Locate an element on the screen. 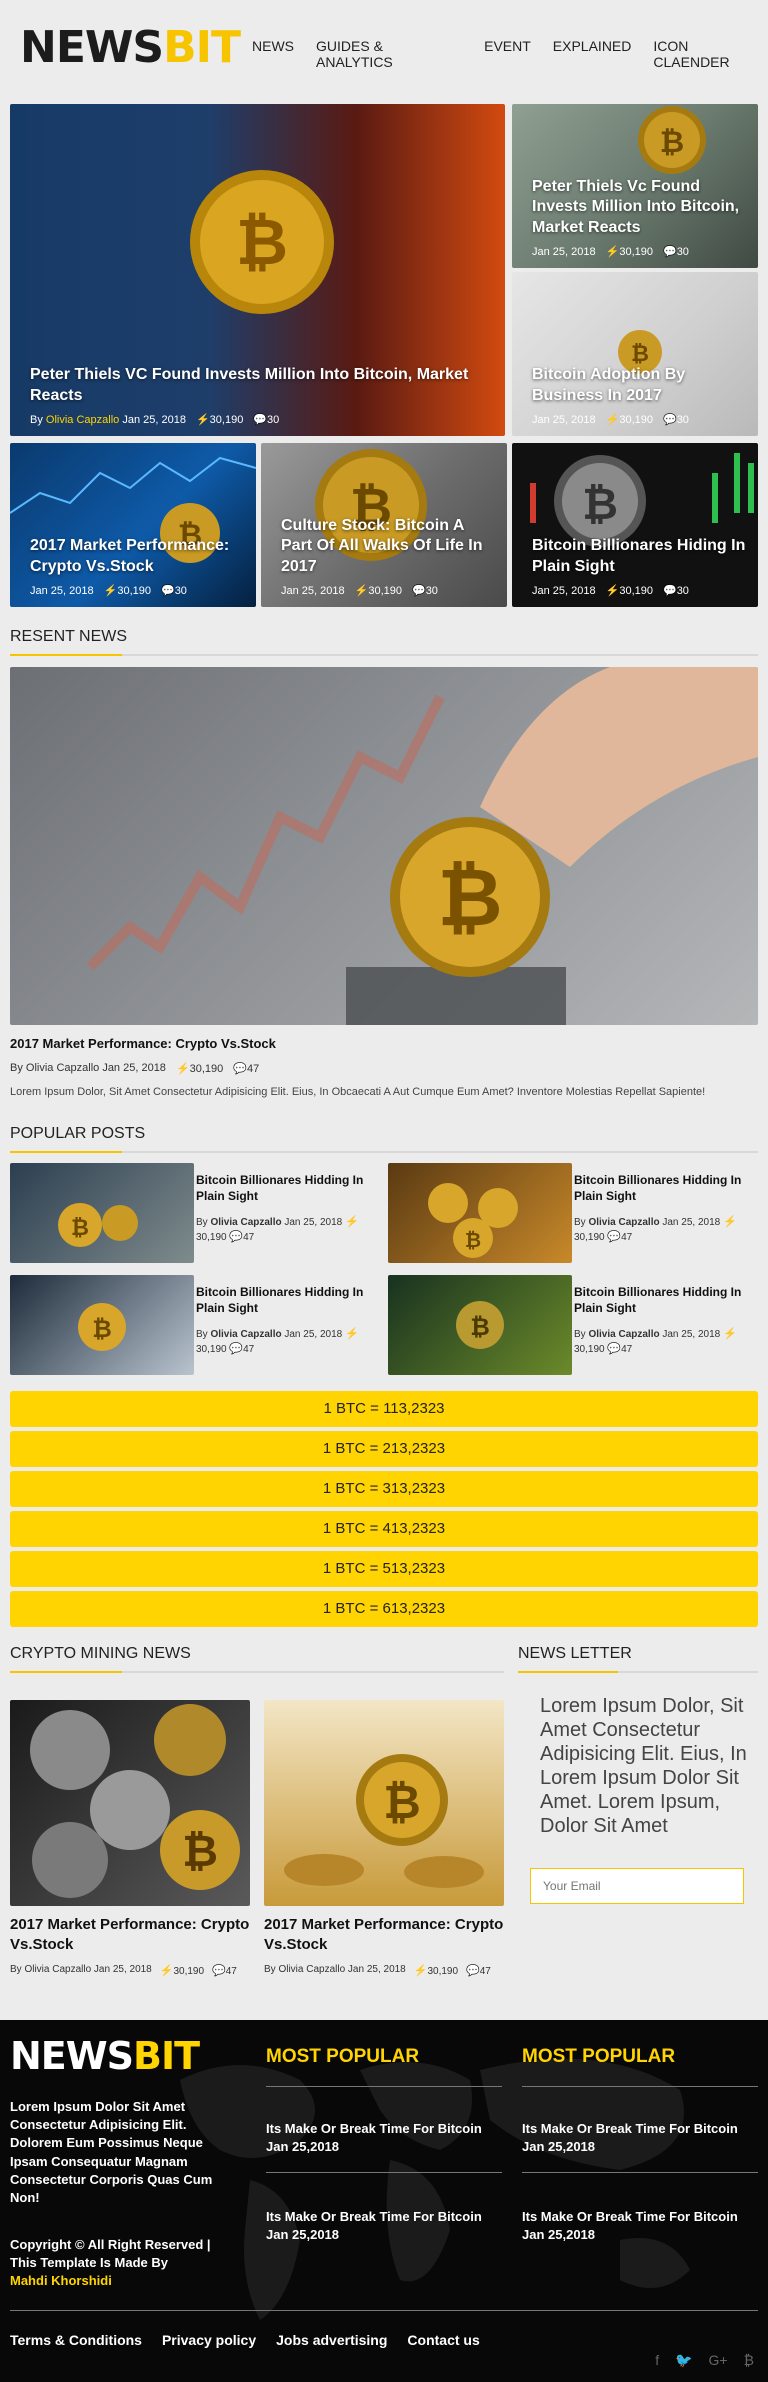 The height and width of the screenshot is (2382, 768). google-plus-icon: G+ is located at coordinates (718, 2360).